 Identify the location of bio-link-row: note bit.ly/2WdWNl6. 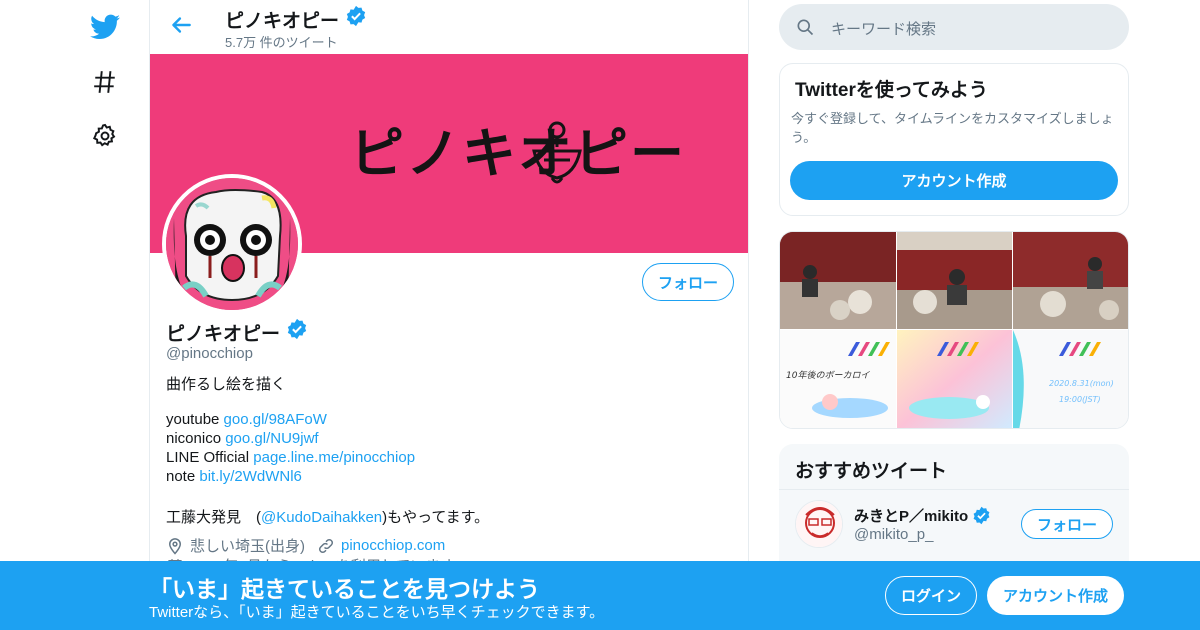
(234, 476).